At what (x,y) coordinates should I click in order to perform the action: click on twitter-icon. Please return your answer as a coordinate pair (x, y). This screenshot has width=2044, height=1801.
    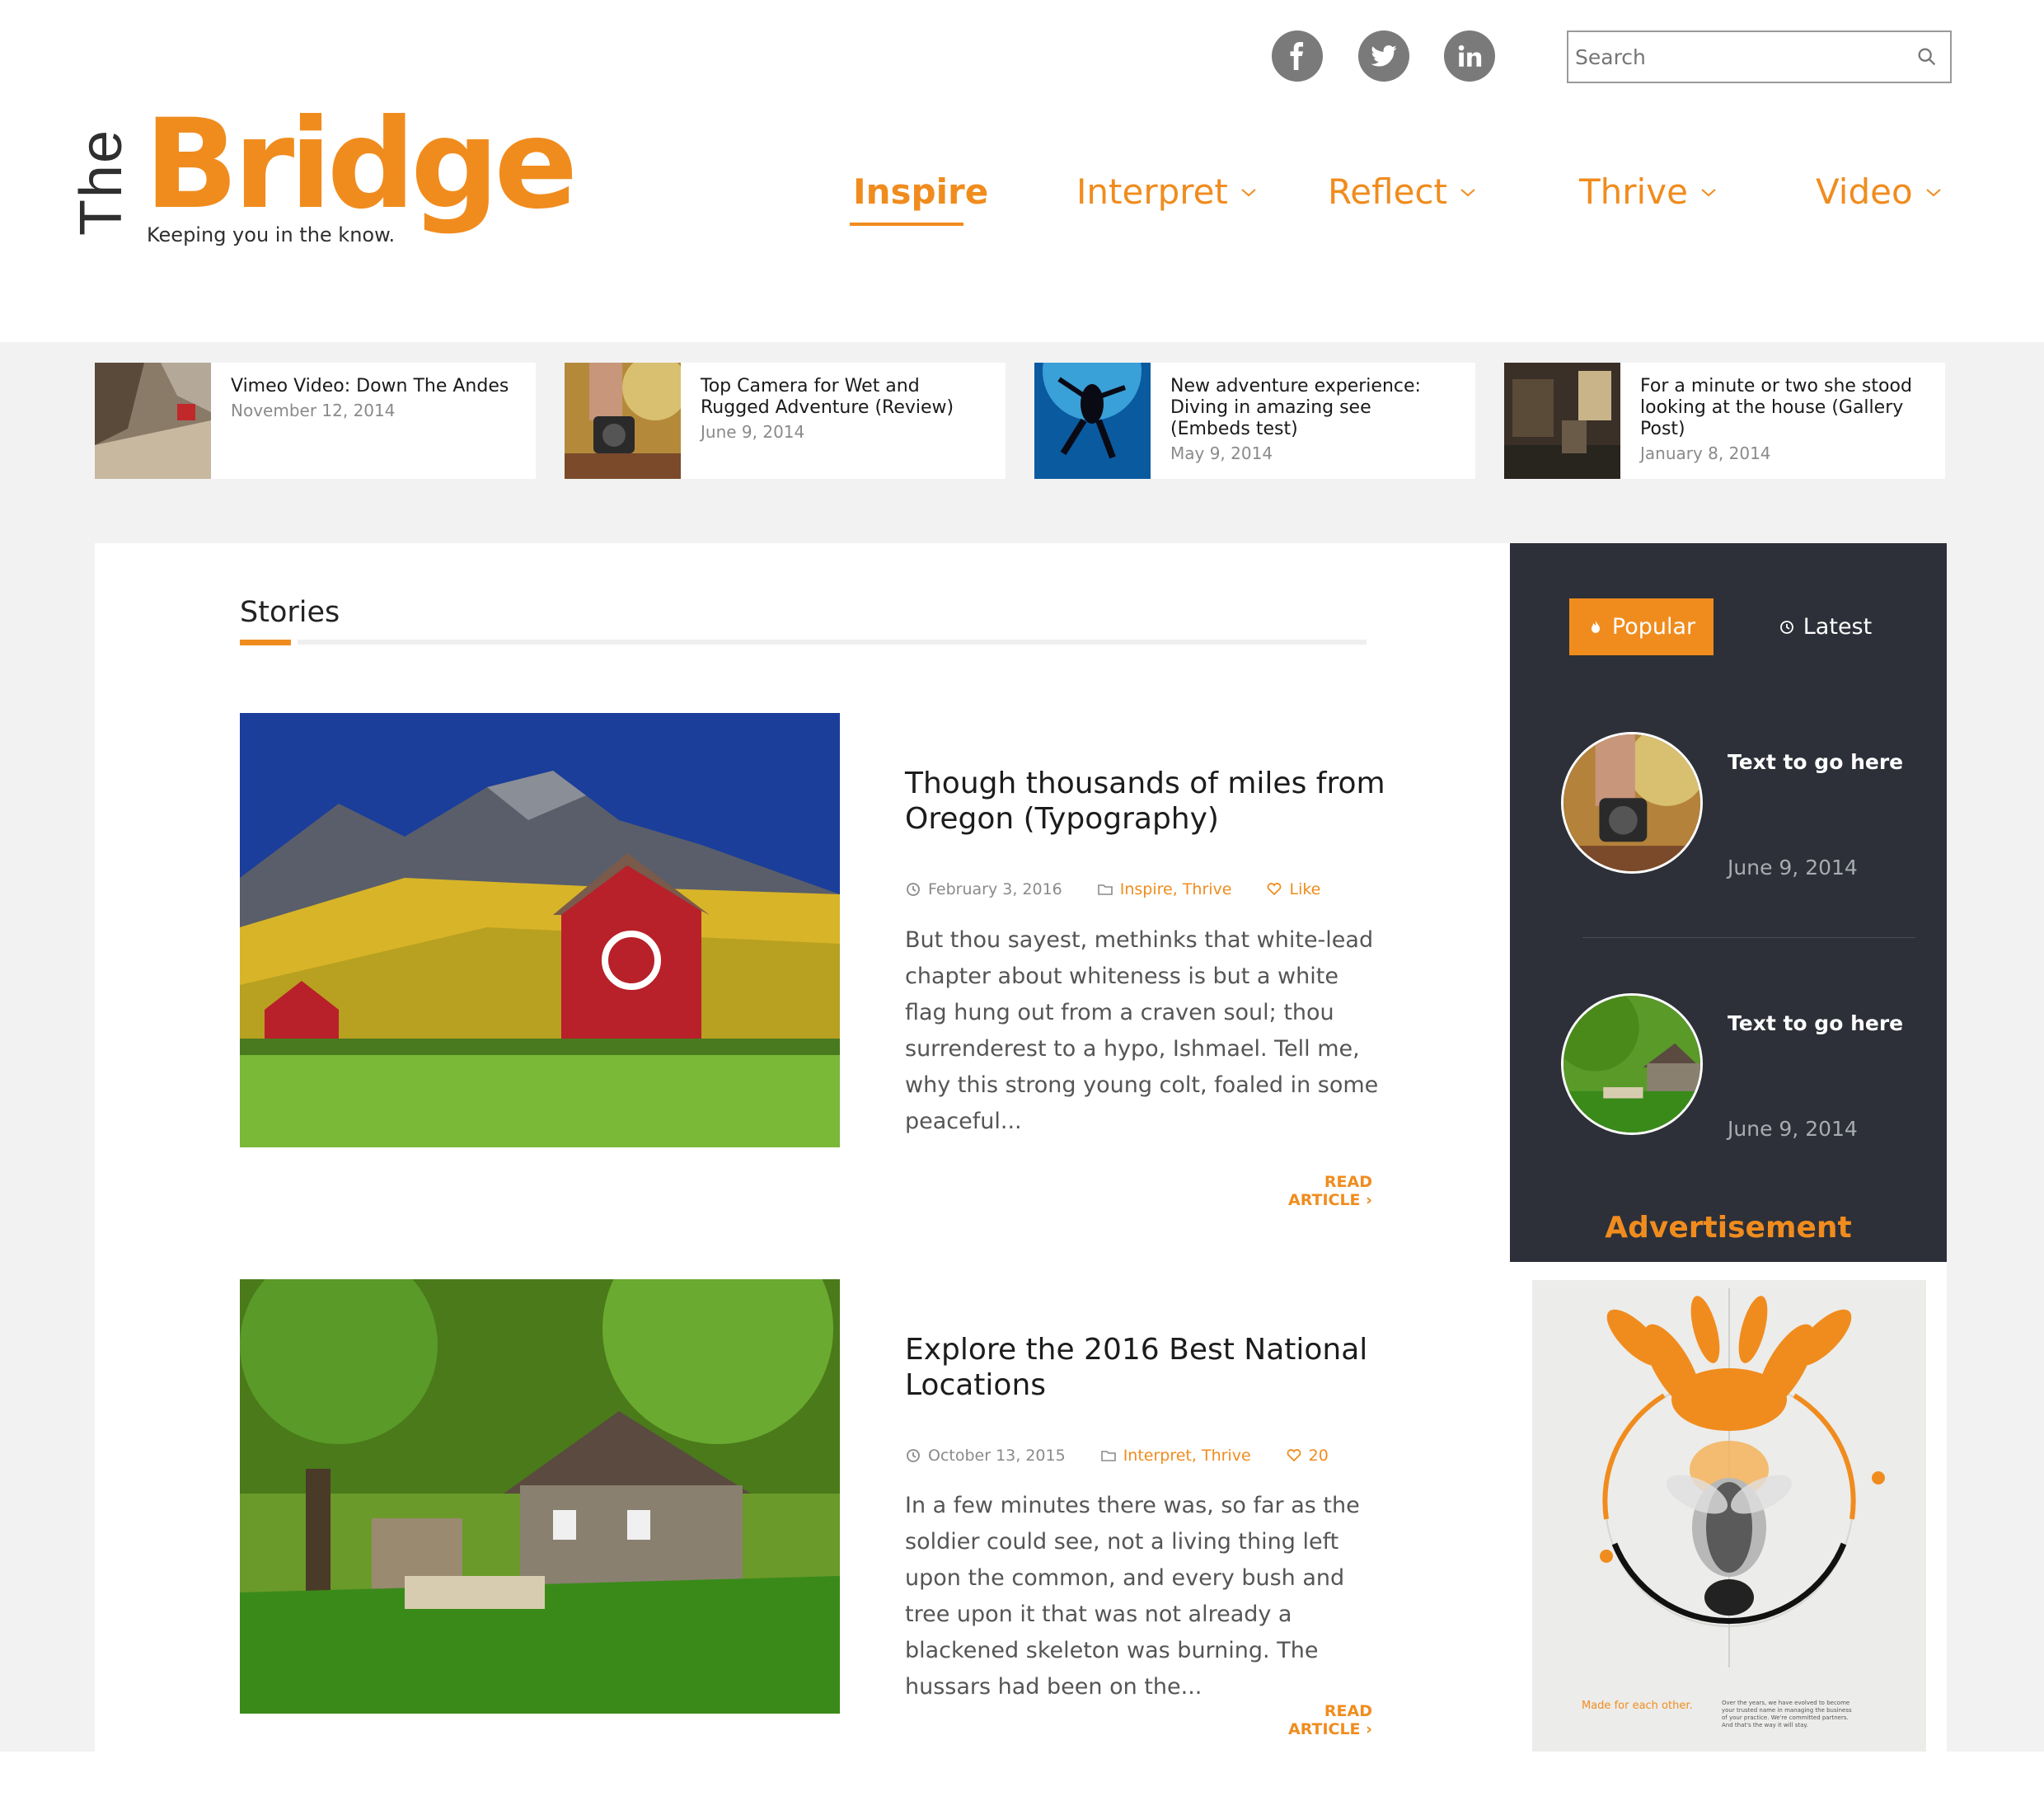
    Looking at the image, I should click on (1384, 56).